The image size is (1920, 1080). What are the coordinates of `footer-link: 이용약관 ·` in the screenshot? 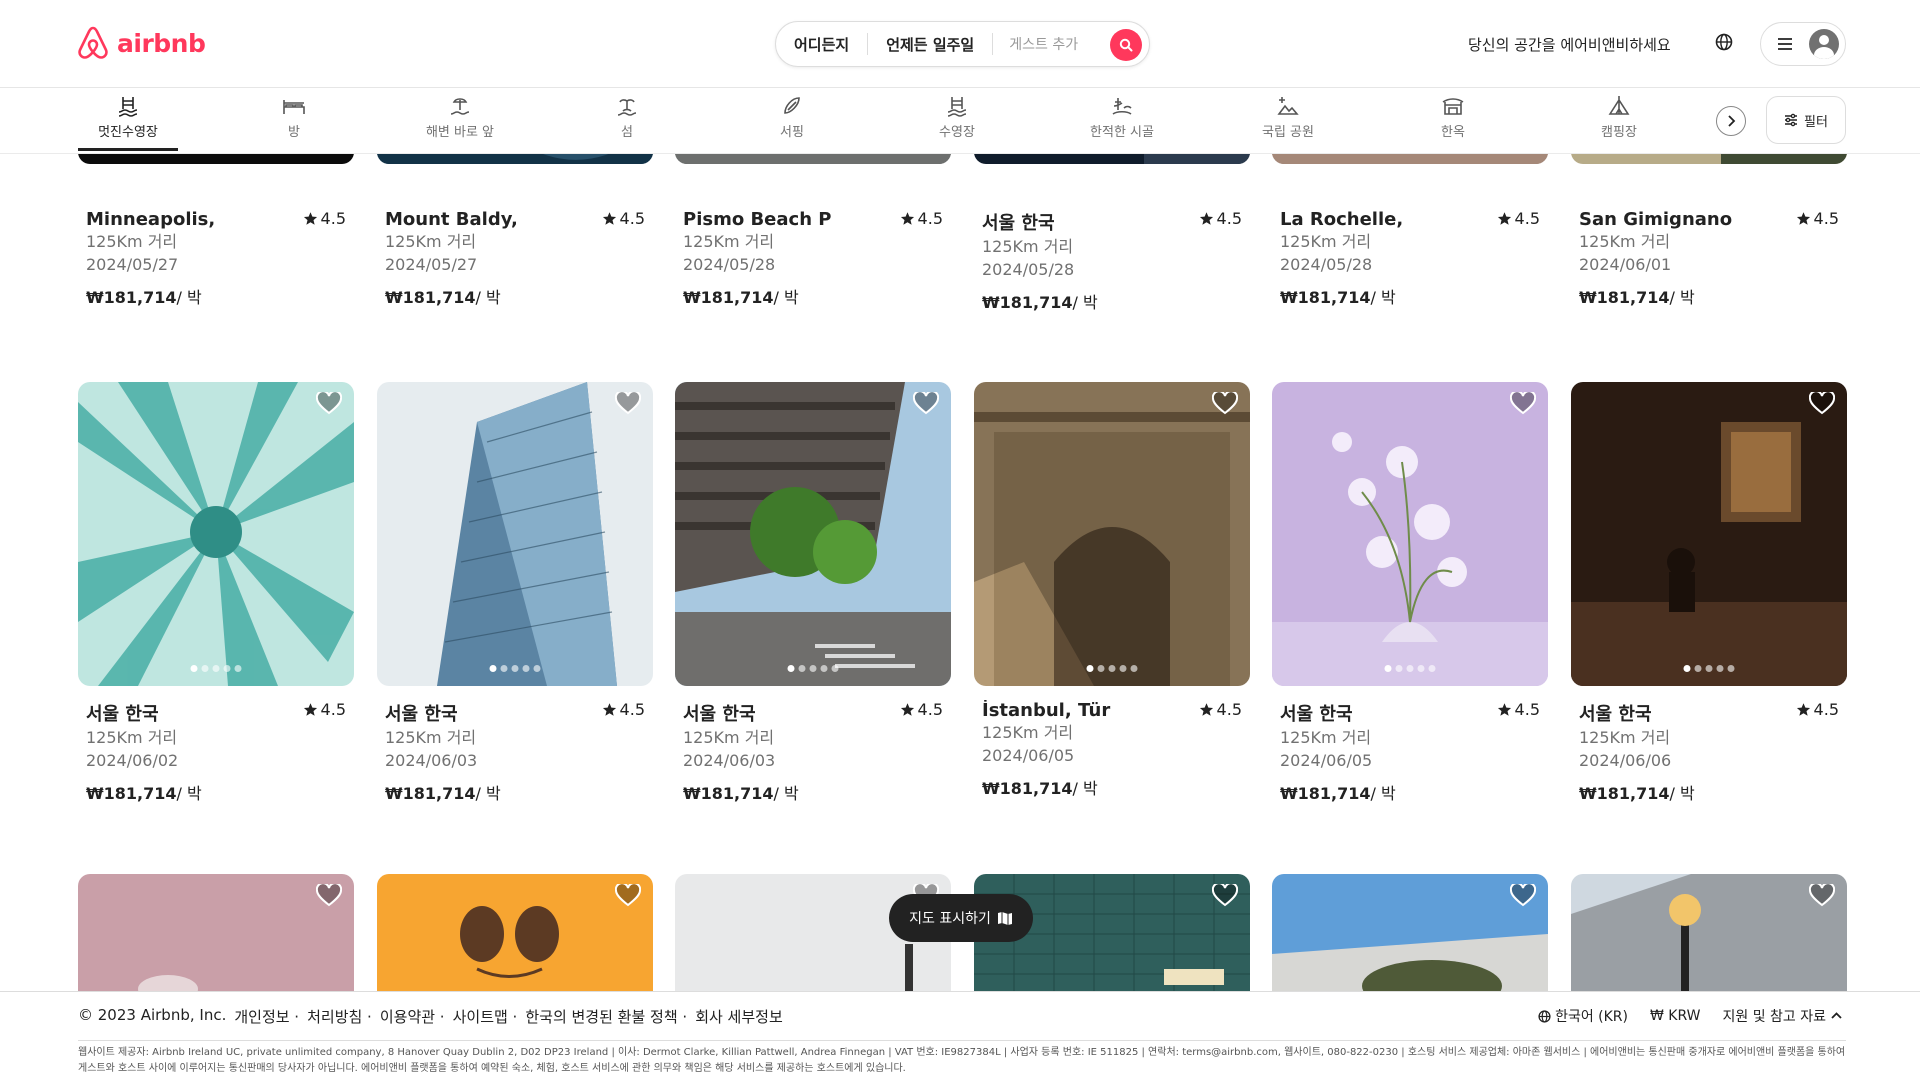 It's located at (412, 1016).